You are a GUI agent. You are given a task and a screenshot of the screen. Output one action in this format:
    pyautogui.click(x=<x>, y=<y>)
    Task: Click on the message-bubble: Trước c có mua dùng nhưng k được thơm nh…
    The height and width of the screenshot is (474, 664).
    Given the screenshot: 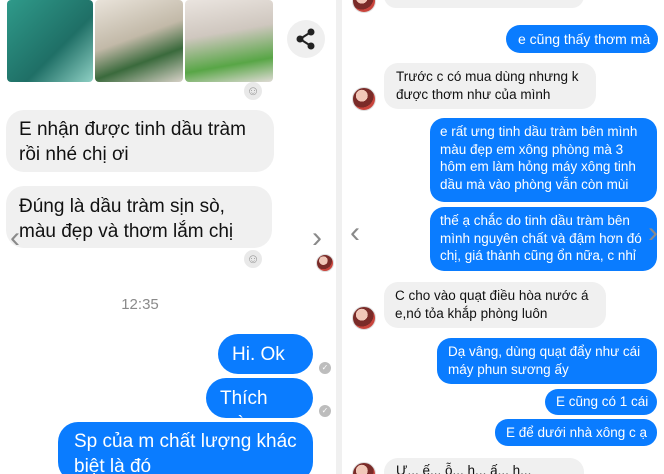 What is the action you would take?
    pyautogui.click(x=490, y=86)
    